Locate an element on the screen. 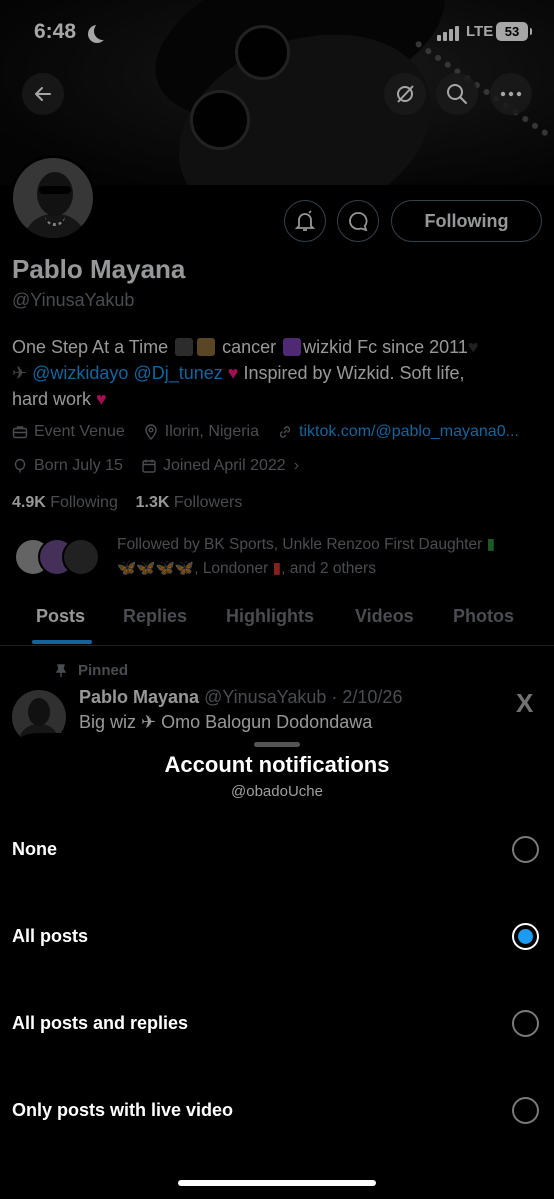  home-indicator is located at coordinates (277, 1183).